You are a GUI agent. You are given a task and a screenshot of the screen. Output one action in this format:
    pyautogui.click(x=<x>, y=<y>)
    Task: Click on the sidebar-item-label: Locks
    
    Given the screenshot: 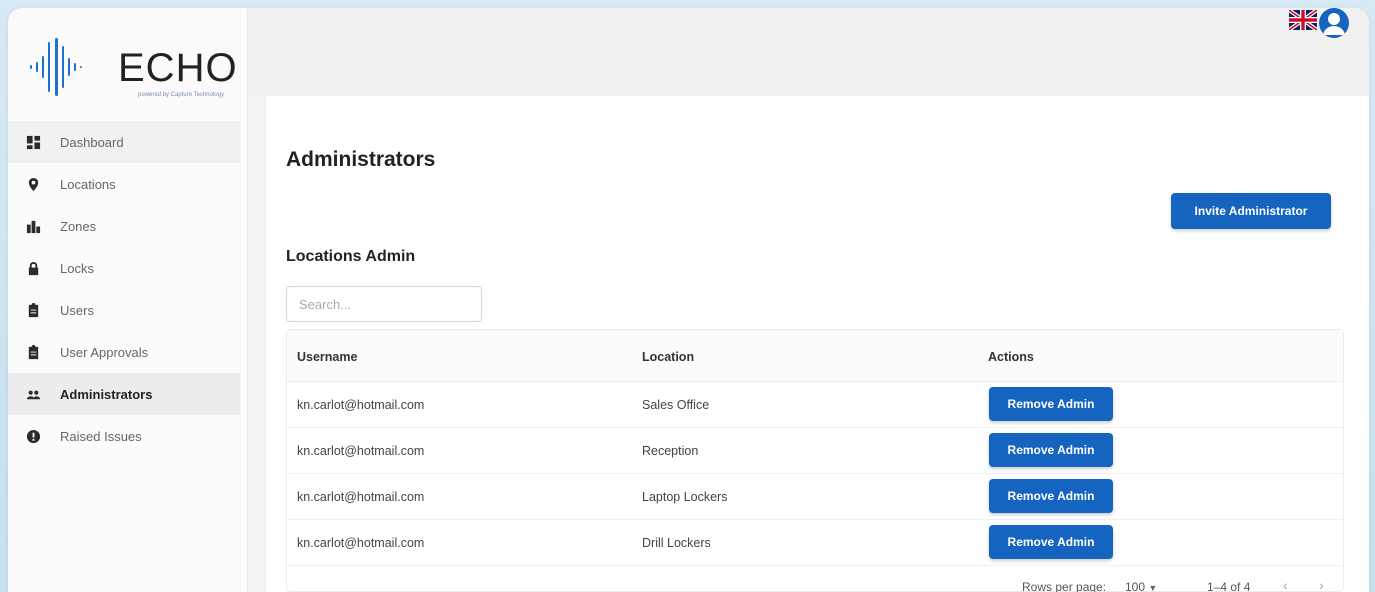 What is the action you would take?
    pyautogui.click(x=77, y=268)
    